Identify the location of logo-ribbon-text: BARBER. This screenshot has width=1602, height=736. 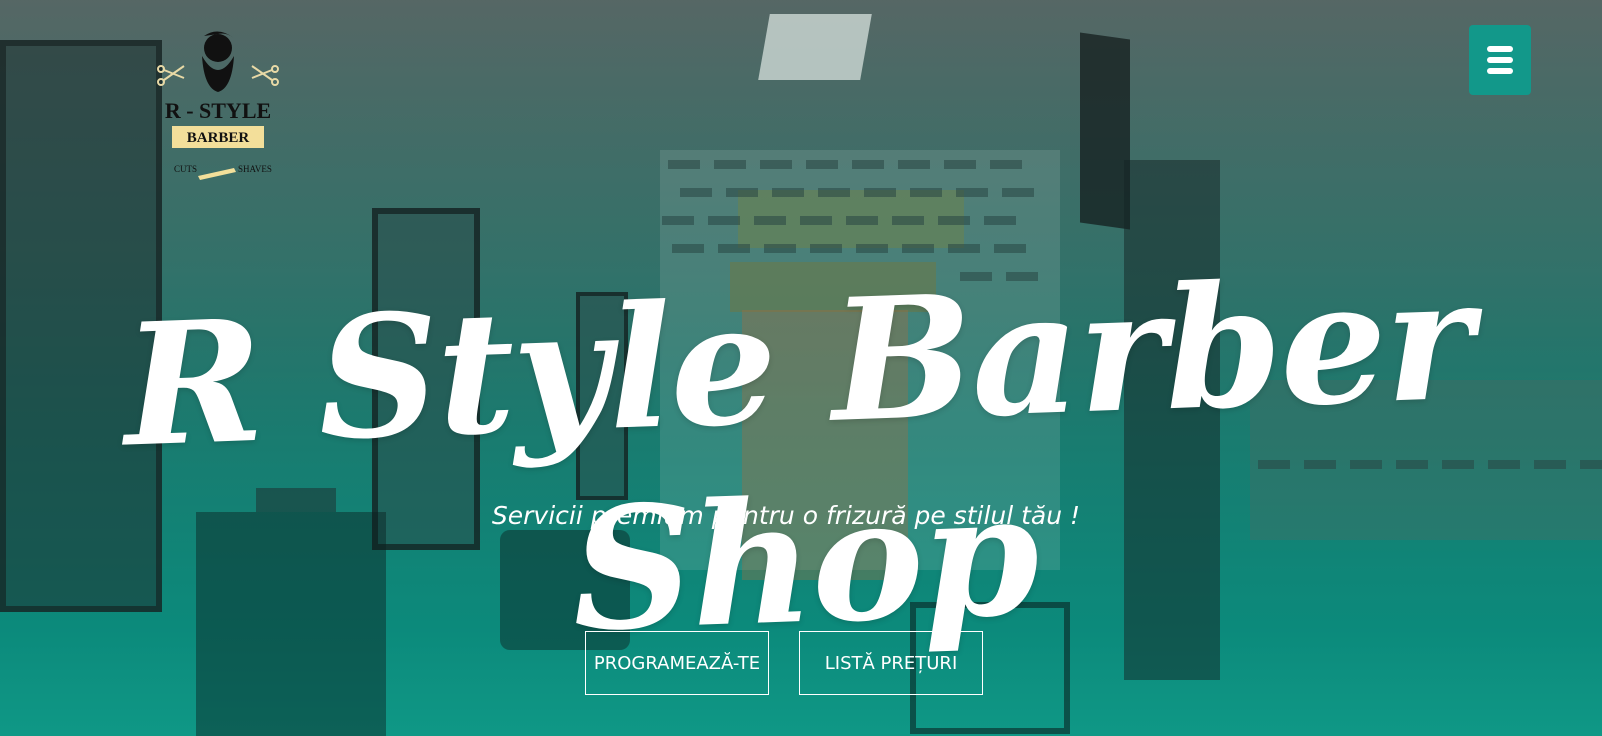
(218, 138).